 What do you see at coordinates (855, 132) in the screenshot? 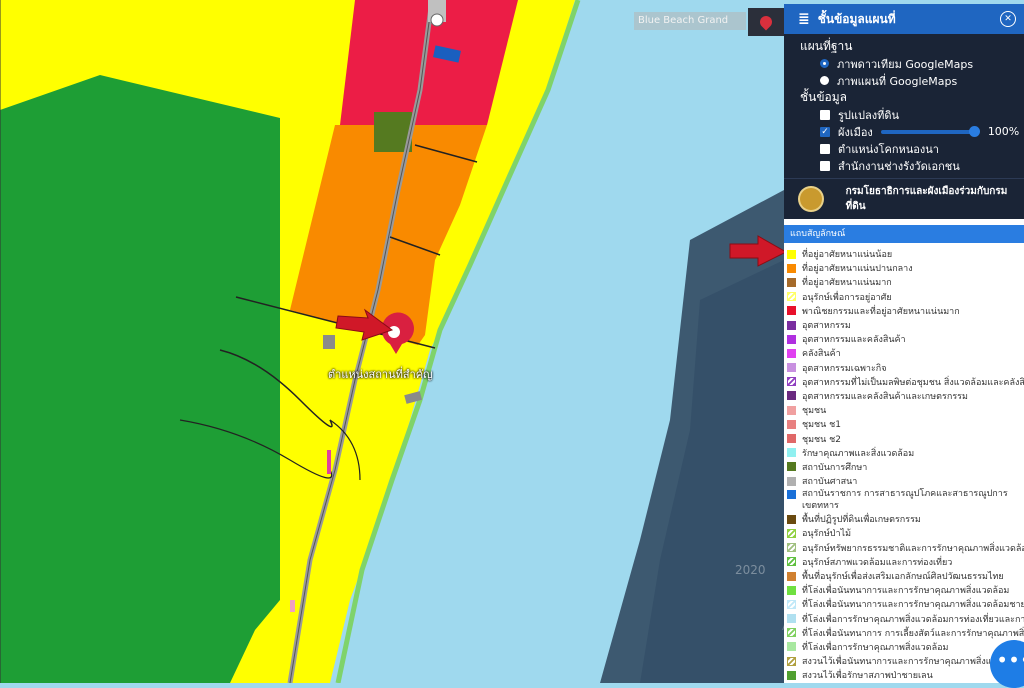
I see `layer-label: ผังเมือง` at bounding box center [855, 132].